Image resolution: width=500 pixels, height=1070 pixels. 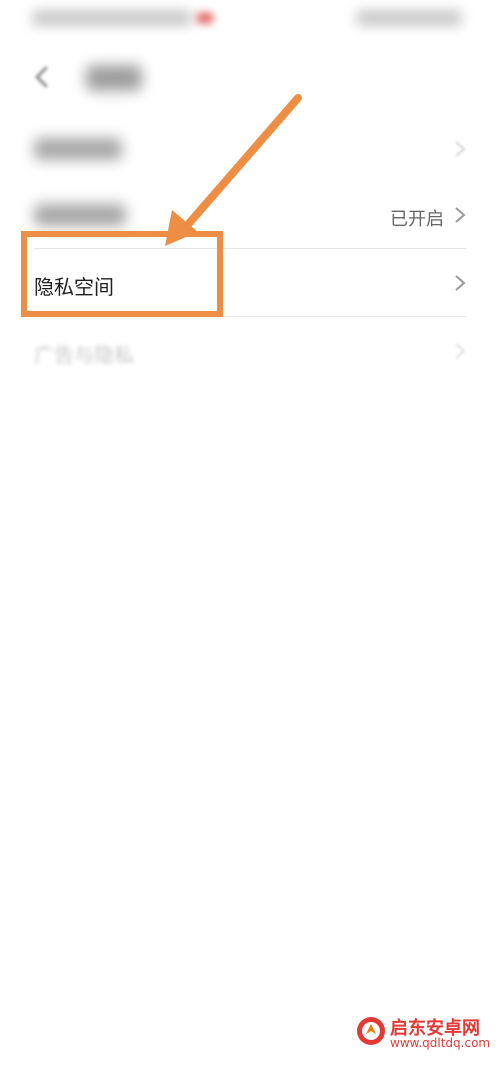 I want to click on watermark-logo-icon, so click(x=371, y=1031).